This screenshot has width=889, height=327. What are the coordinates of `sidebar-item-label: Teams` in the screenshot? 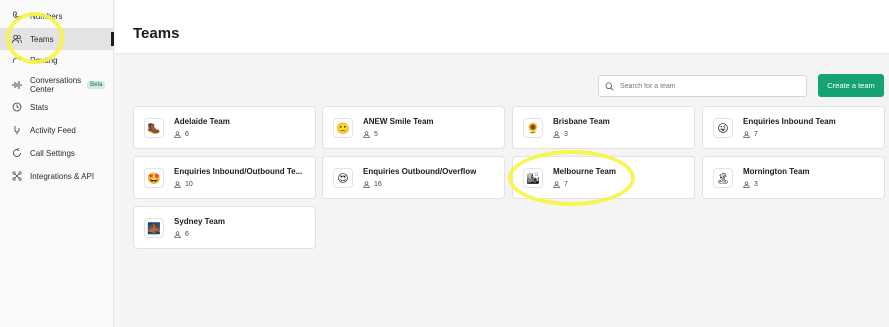 It's located at (42, 39).